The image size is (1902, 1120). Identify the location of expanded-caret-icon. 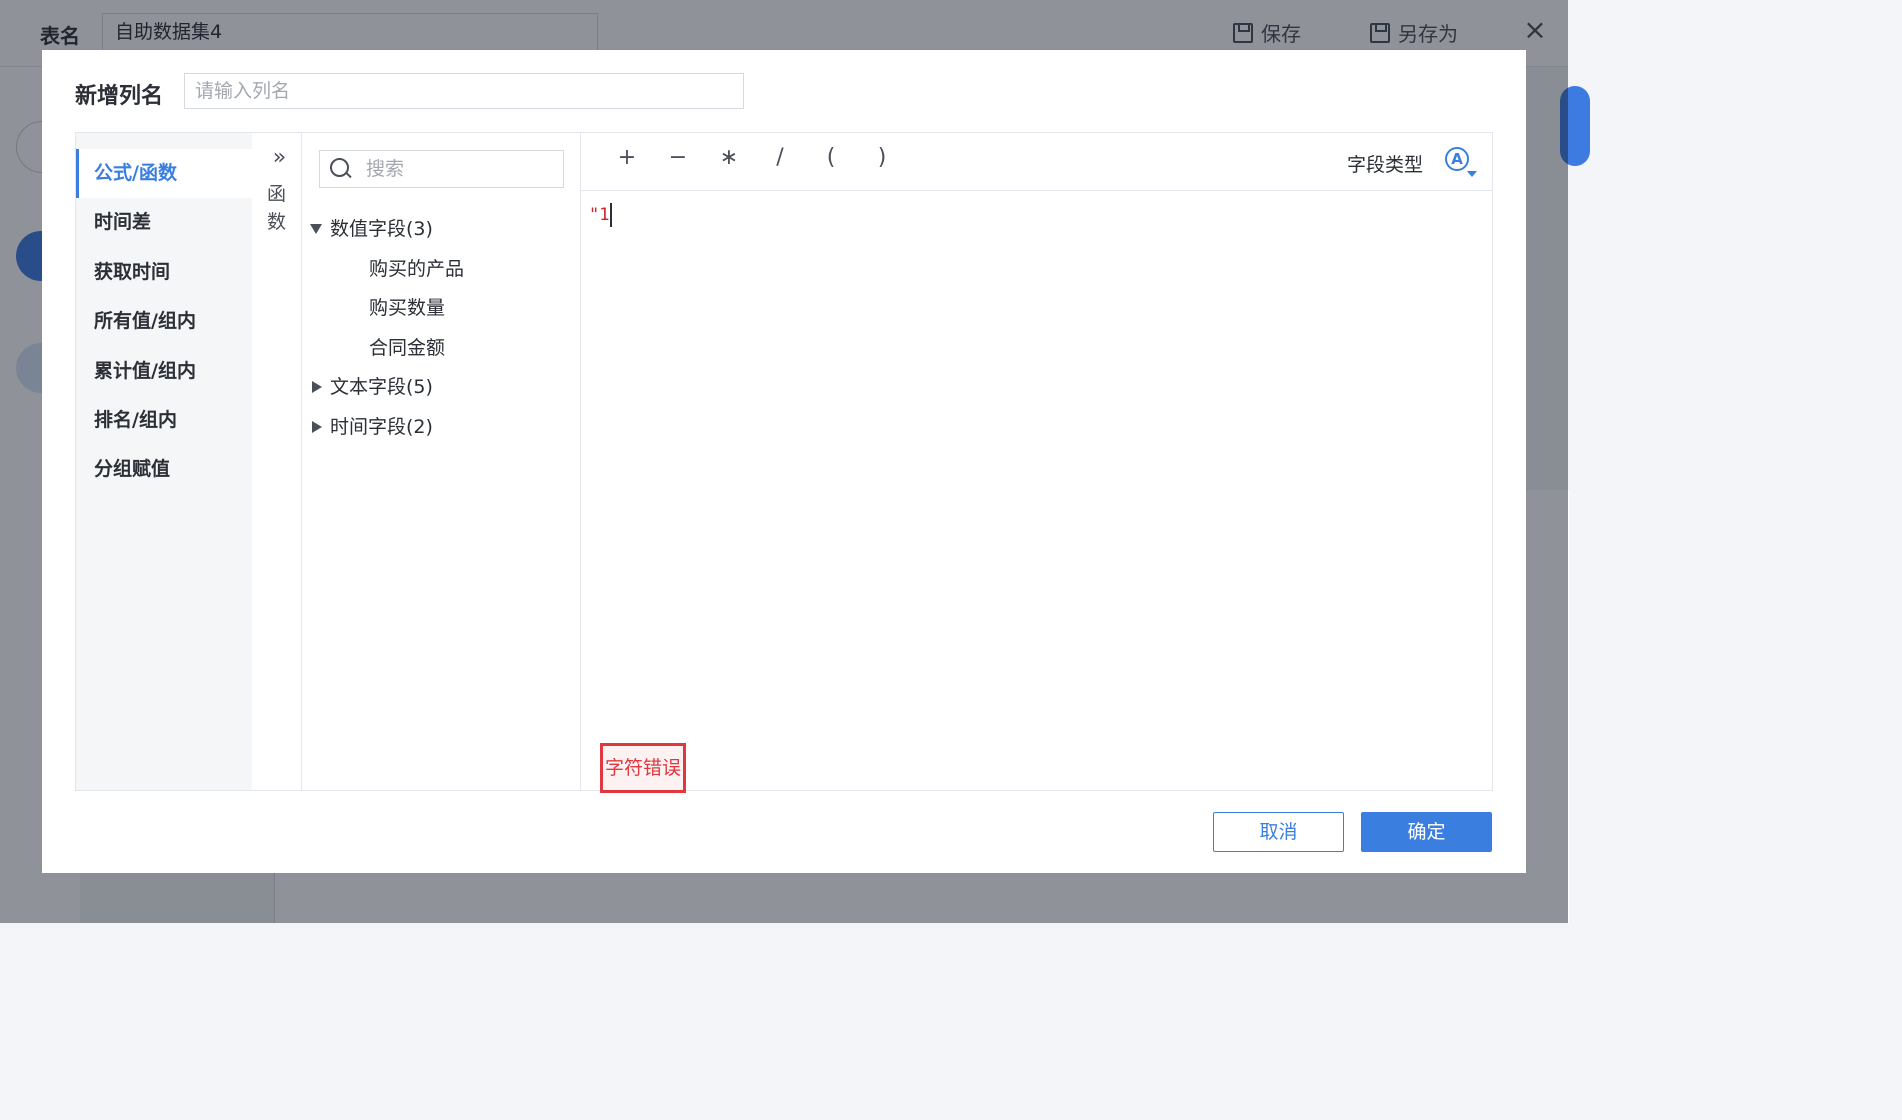
(316, 228).